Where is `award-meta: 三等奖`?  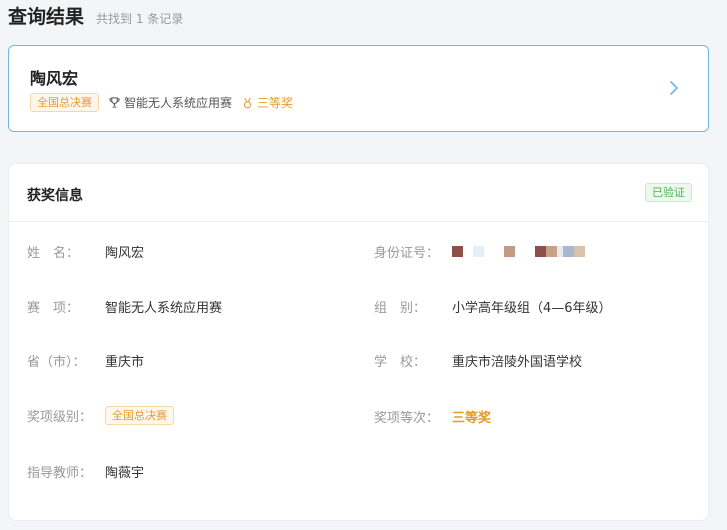
award-meta: 三等奖 is located at coordinates (267, 102).